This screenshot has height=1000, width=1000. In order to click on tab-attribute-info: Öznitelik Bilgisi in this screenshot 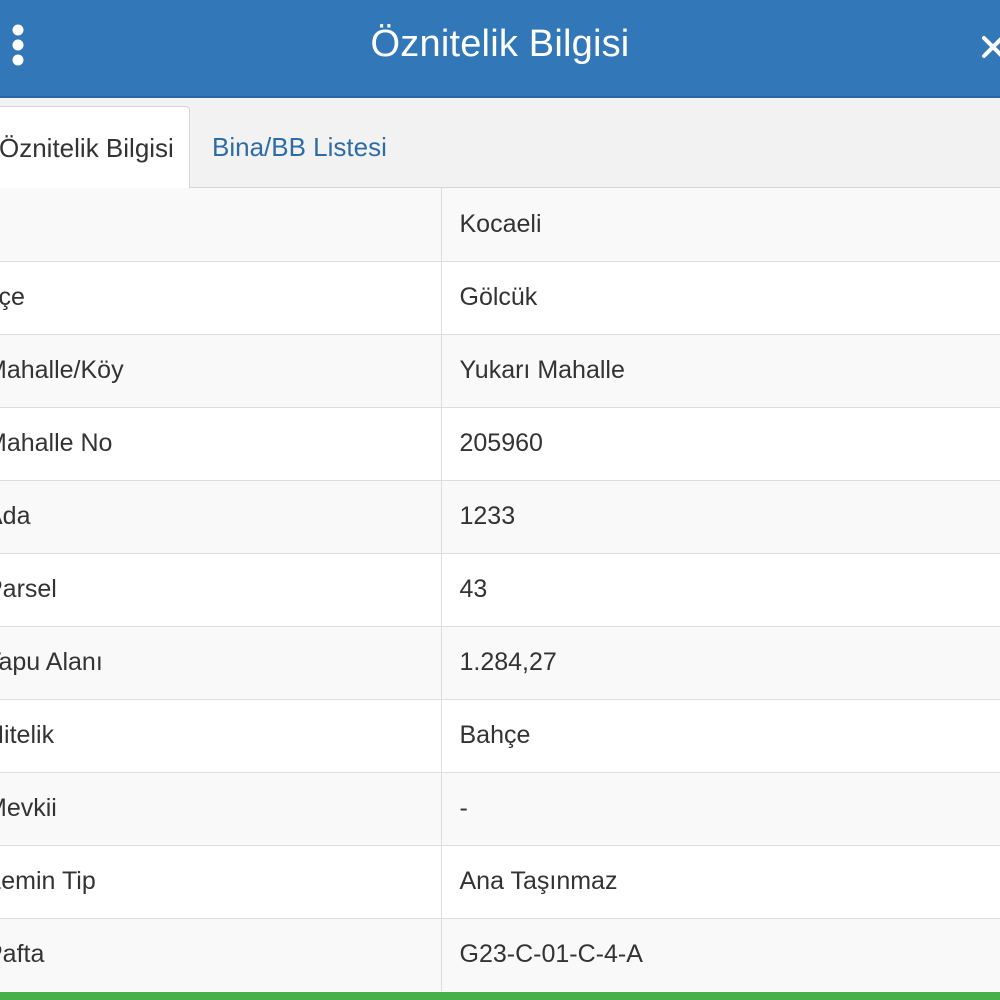, I will do `click(95, 147)`.